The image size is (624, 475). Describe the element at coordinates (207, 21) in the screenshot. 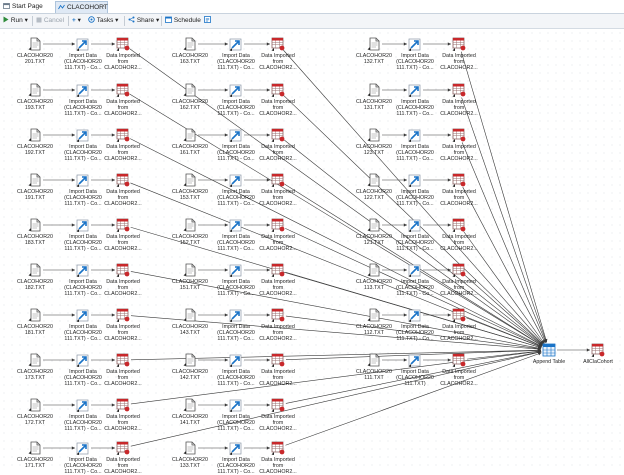

I see `properties-button` at that location.